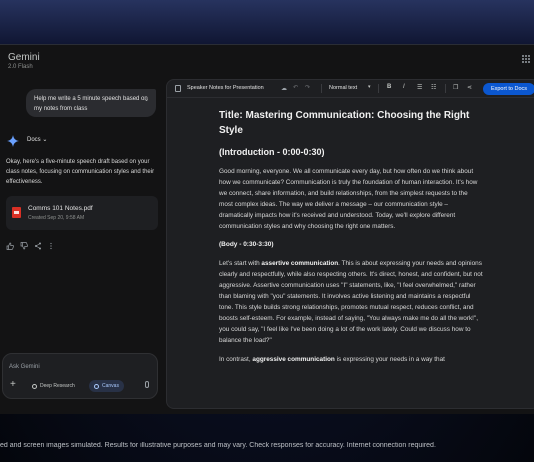 The image size is (534, 462). Describe the element at coordinates (13, 385) in the screenshot. I see `add-icon: +` at that location.